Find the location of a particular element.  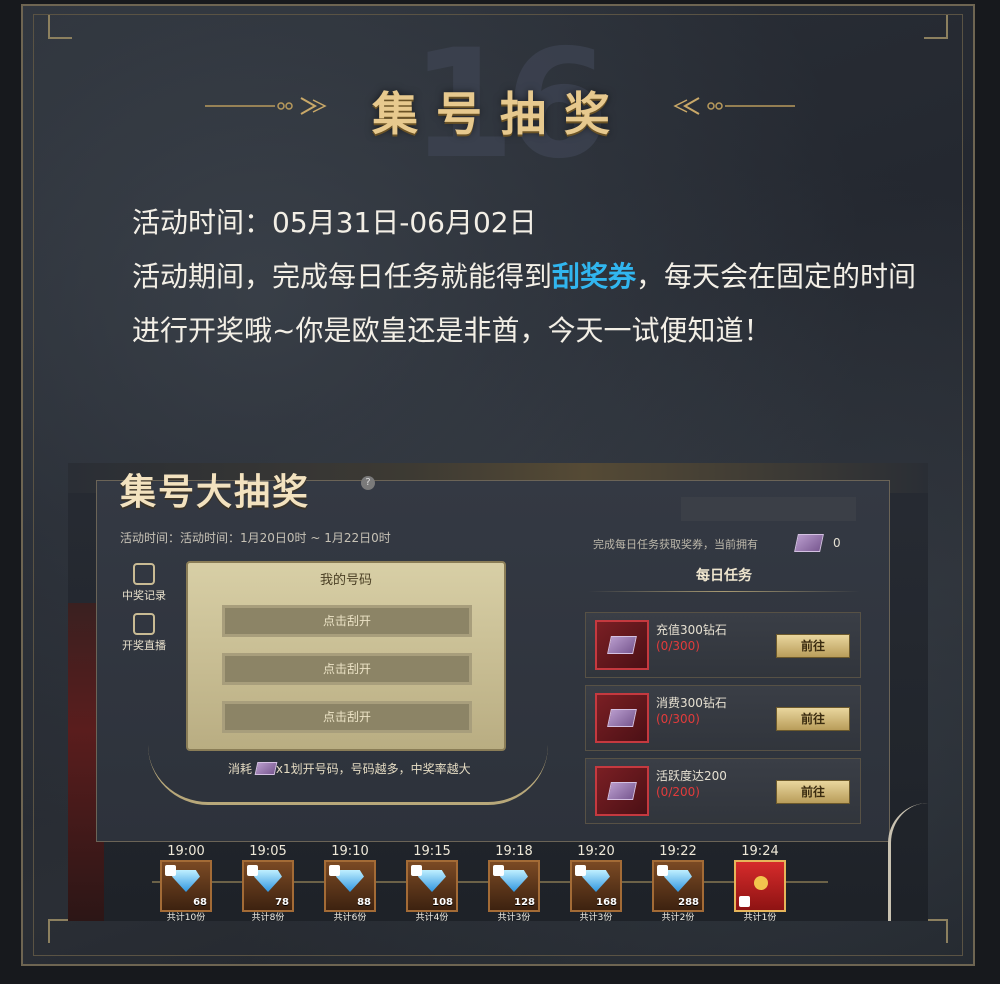

reward-box: 108 is located at coordinates (432, 886).